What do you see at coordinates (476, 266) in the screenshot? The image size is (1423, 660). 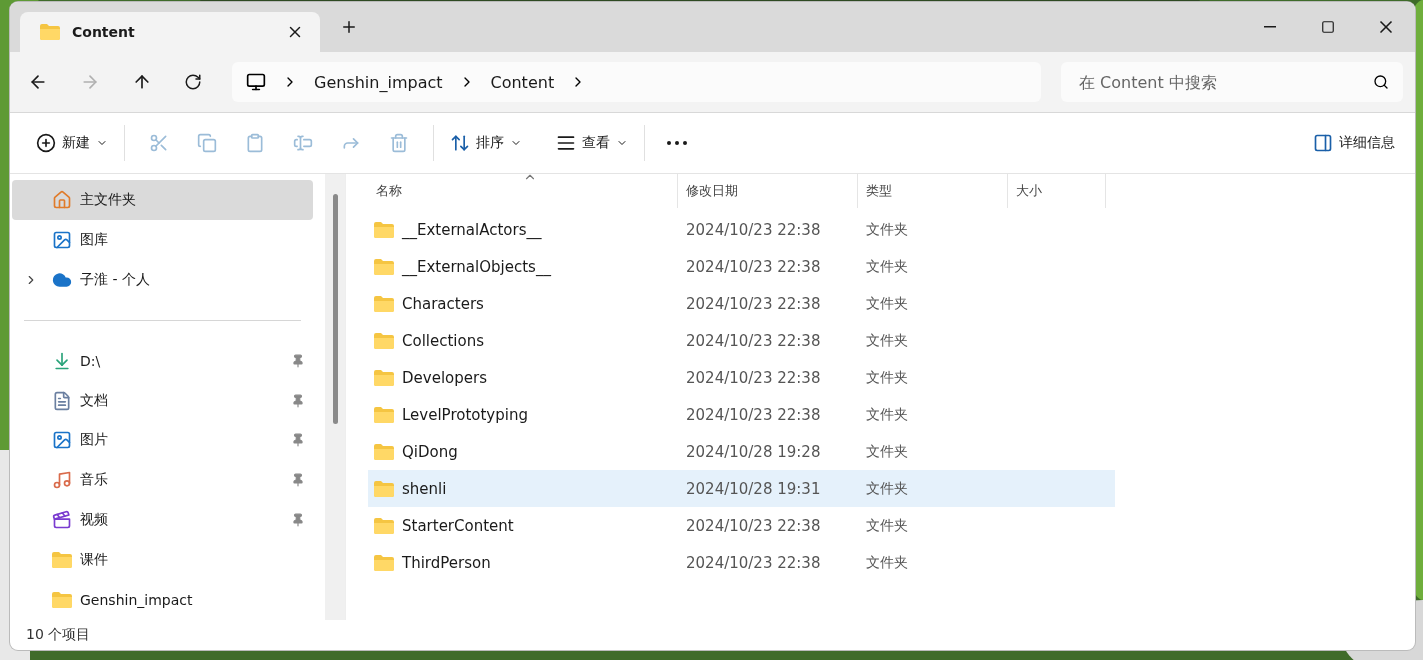 I see `file-name: __ExternalObjects__` at bounding box center [476, 266].